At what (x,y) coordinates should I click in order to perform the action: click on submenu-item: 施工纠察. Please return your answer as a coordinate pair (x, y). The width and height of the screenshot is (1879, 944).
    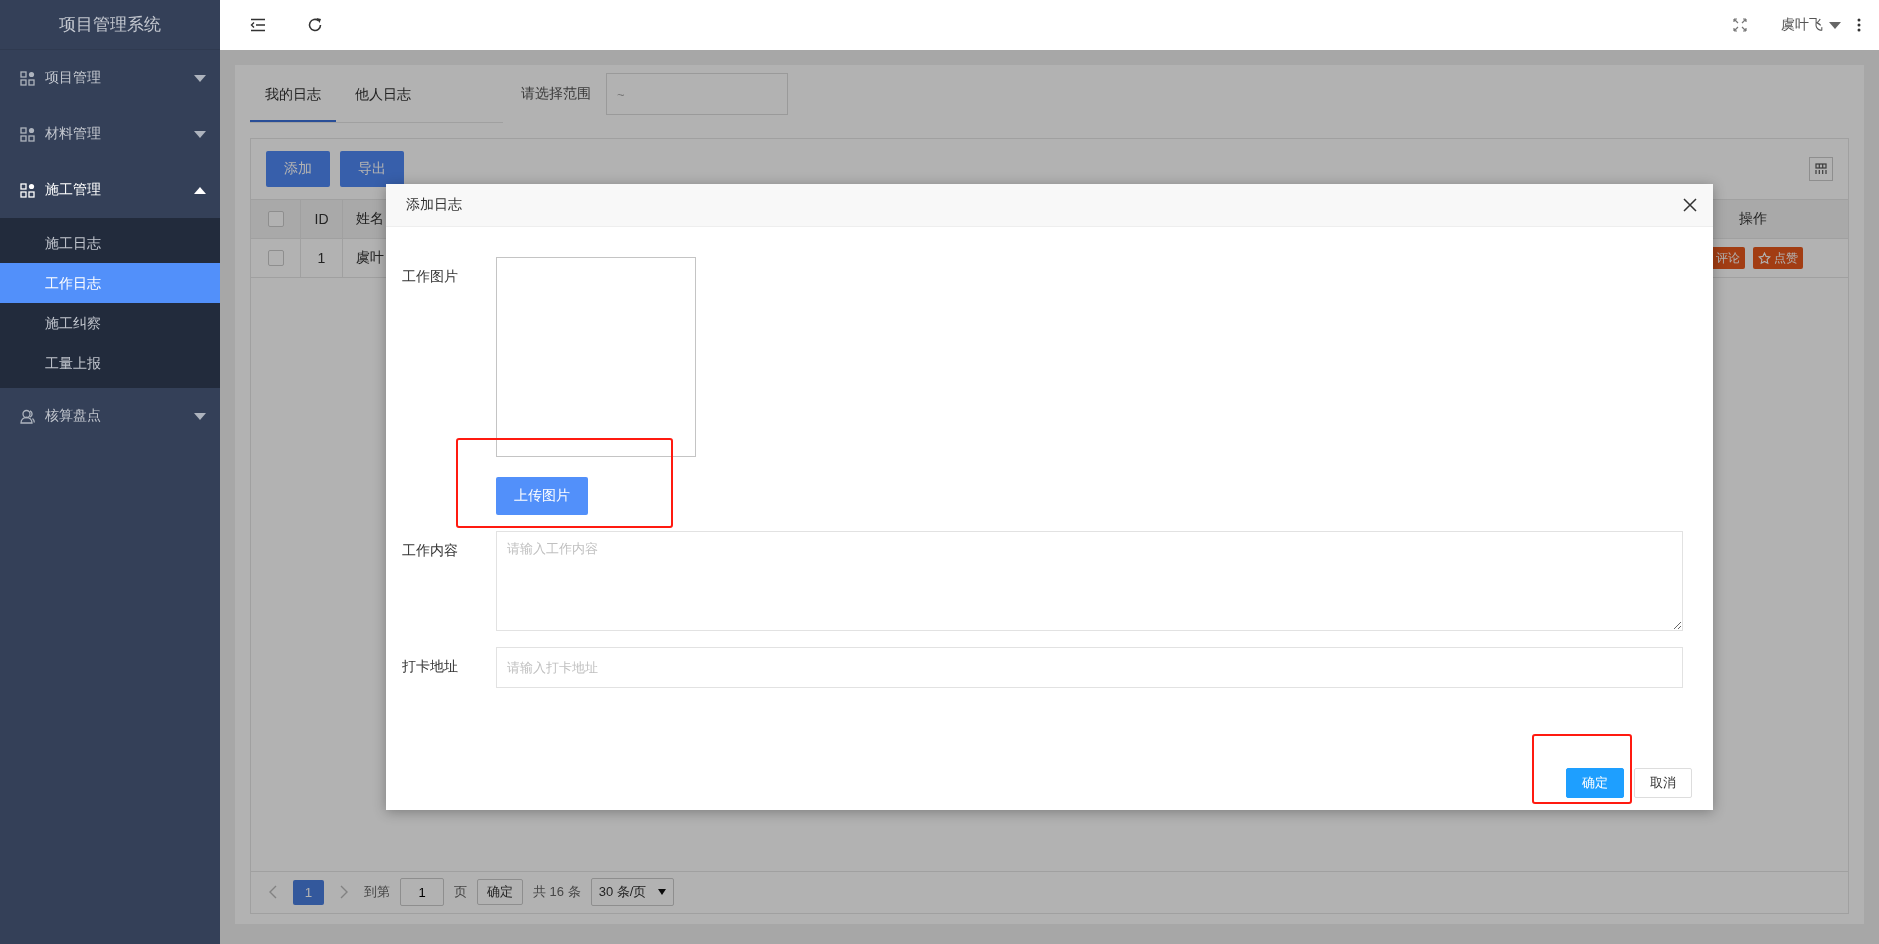
    Looking at the image, I should click on (110, 323).